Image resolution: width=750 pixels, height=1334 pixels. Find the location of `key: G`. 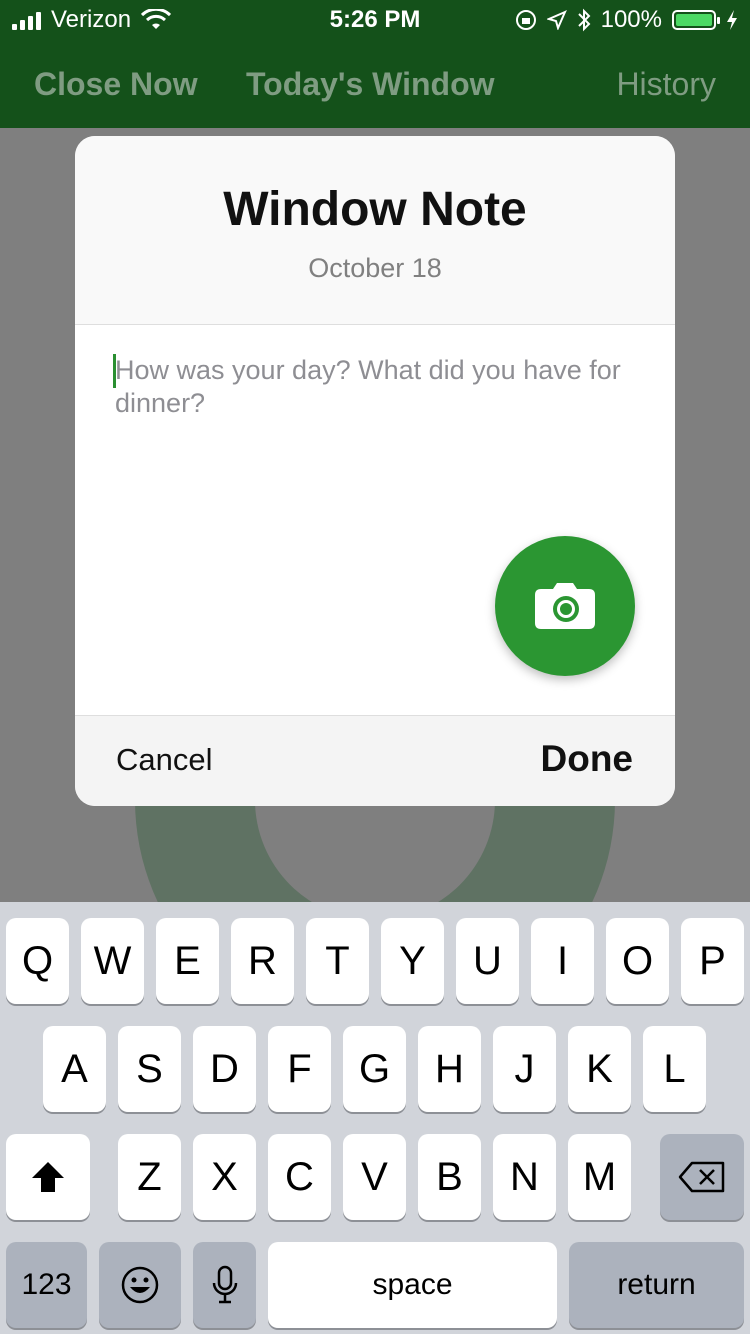

key: G is located at coordinates (374, 1069).